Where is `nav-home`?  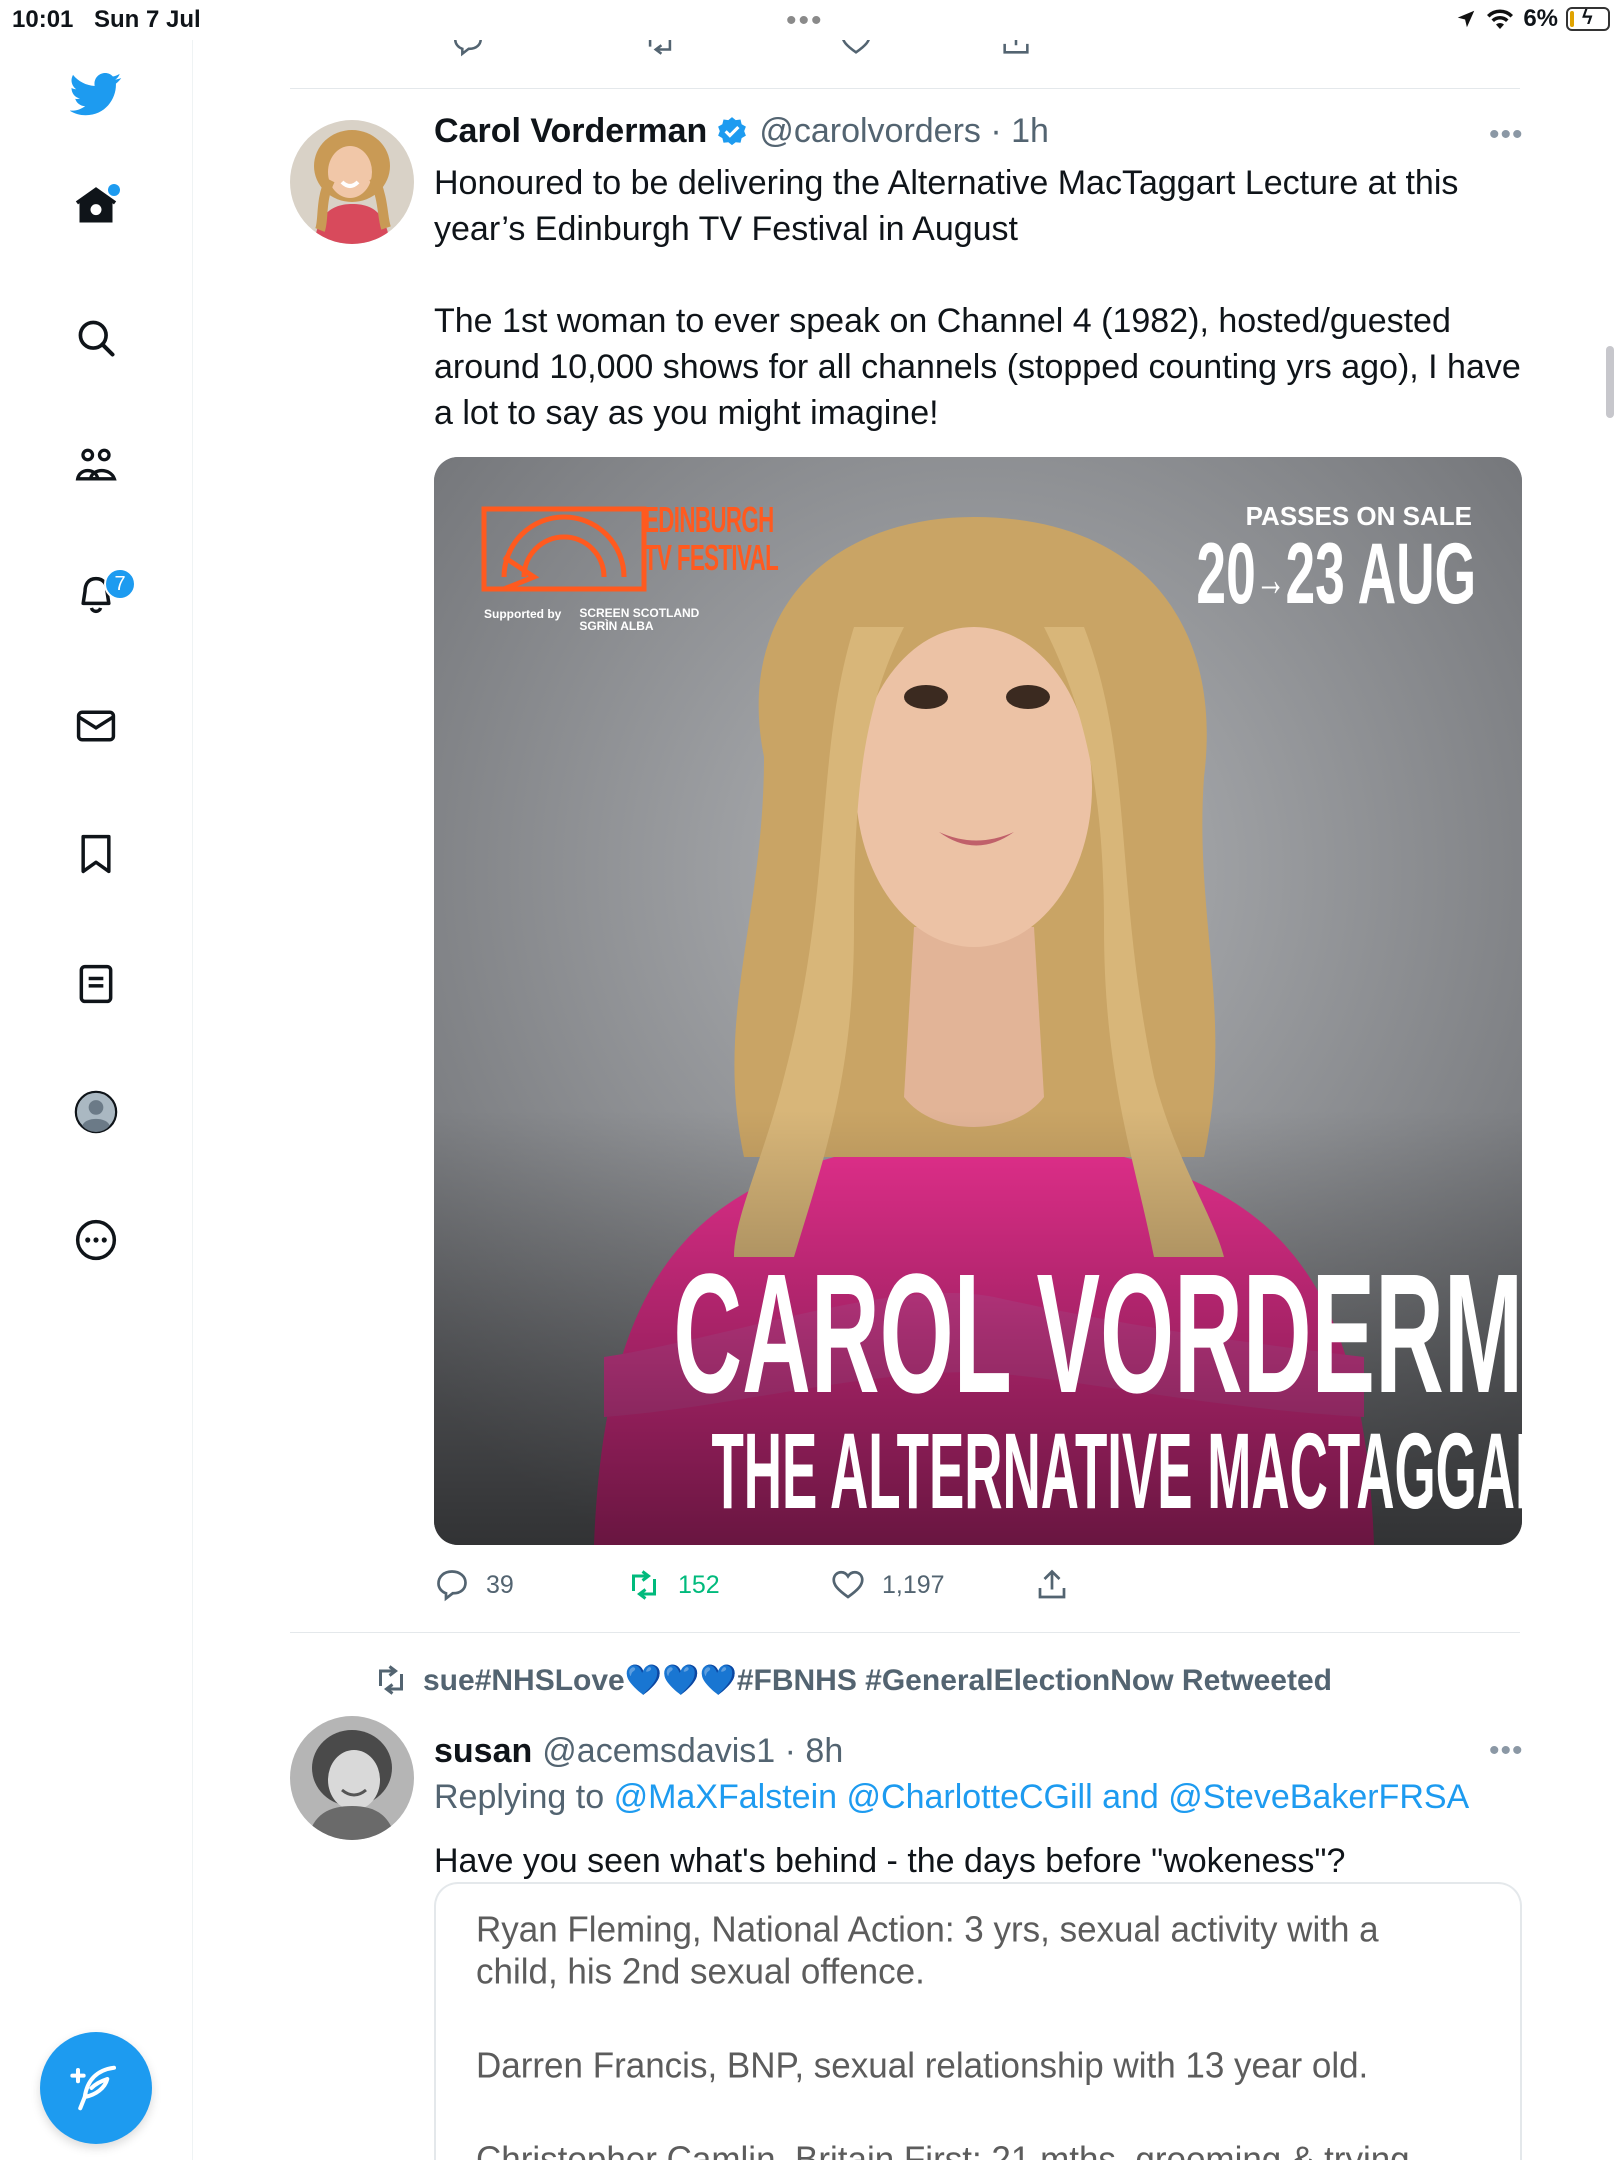 nav-home is located at coordinates (96, 206).